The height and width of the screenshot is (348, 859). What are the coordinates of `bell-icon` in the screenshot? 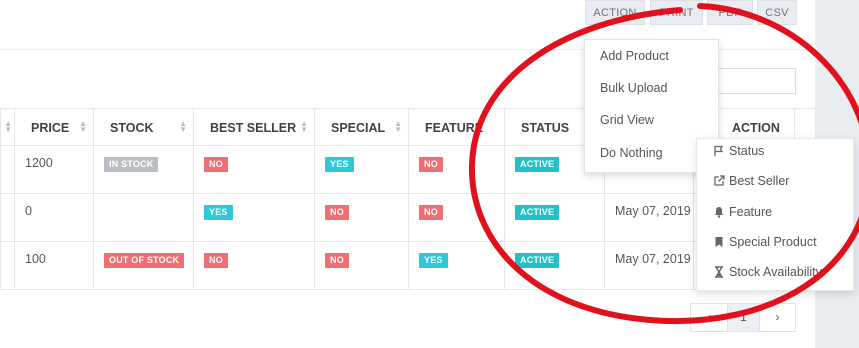 It's located at (719, 212).